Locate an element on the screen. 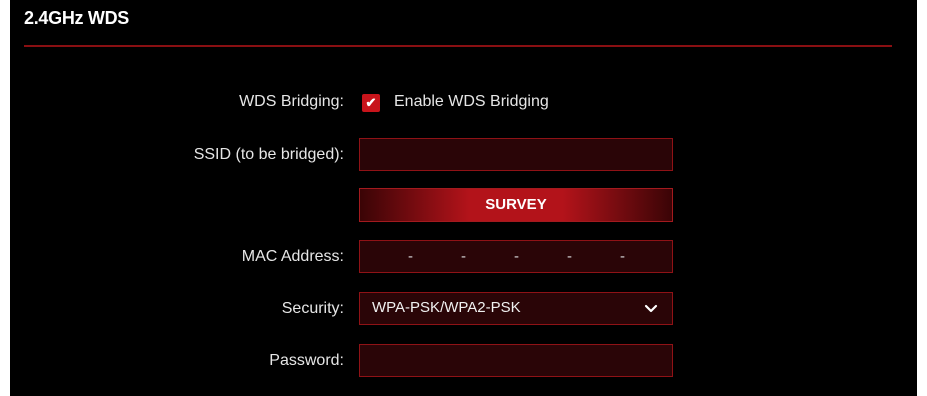 This screenshot has height=396, width=927. ssid-label: SSID (to be bridged): is located at coordinates (268, 154).